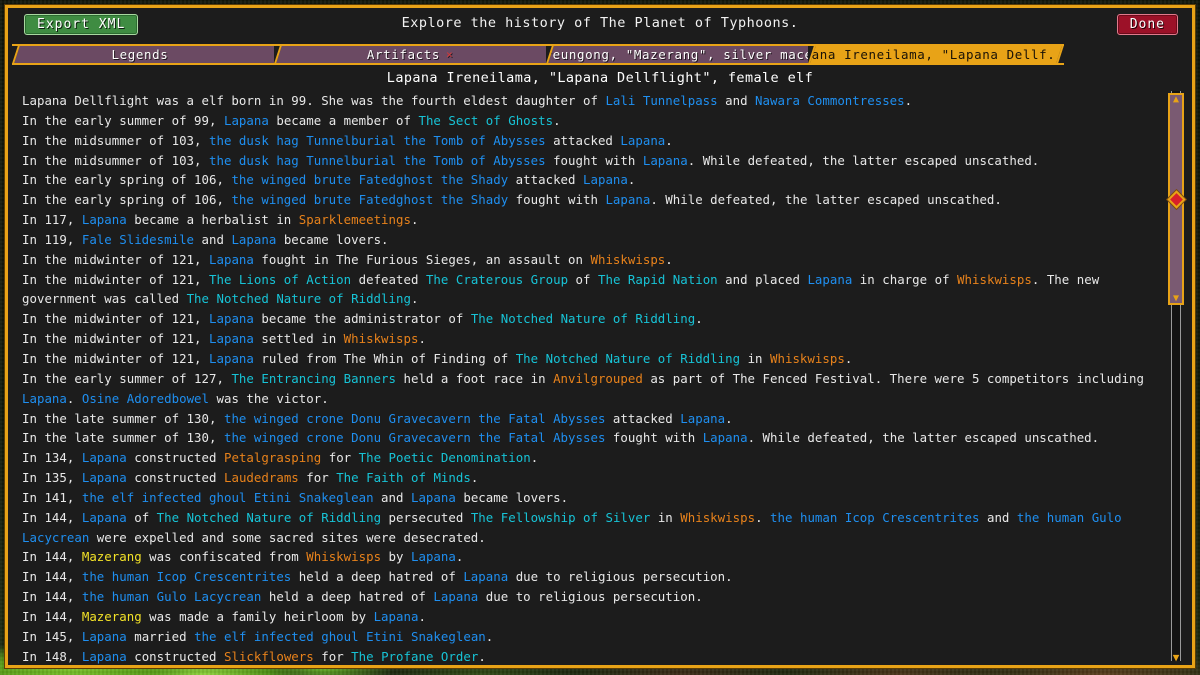  What do you see at coordinates (145, 398) in the screenshot?
I see `event-link-blue: Osine Adoredbowel` at bounding box center [145, 398].